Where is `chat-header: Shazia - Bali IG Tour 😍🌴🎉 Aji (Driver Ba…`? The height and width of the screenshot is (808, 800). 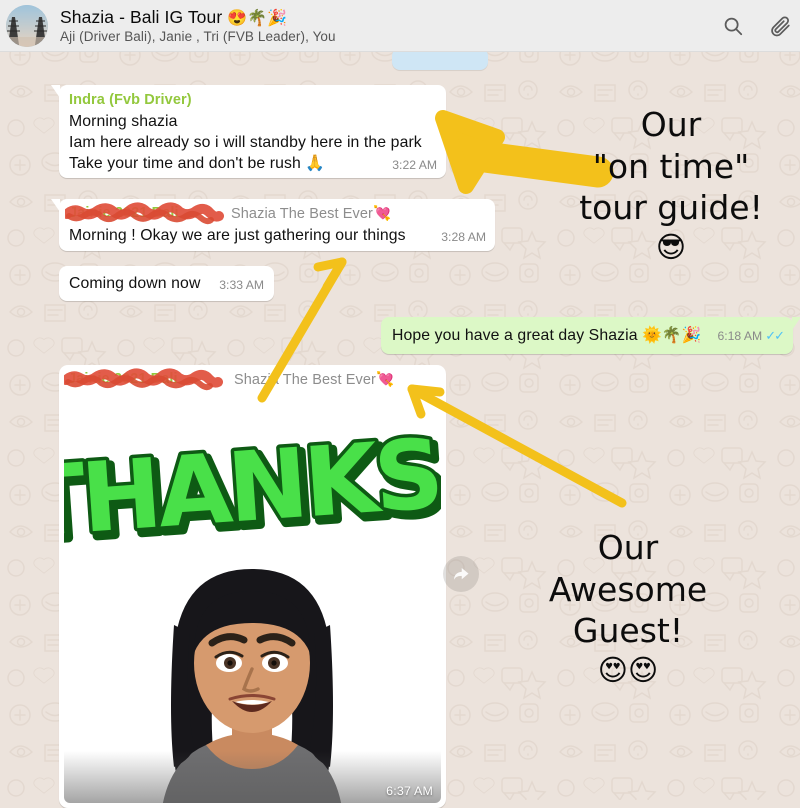 chat-header: Shazia - Bali IG Tour 😍🌴🎉 Aji (Driver Ba… is located at coordinates (400, 26).